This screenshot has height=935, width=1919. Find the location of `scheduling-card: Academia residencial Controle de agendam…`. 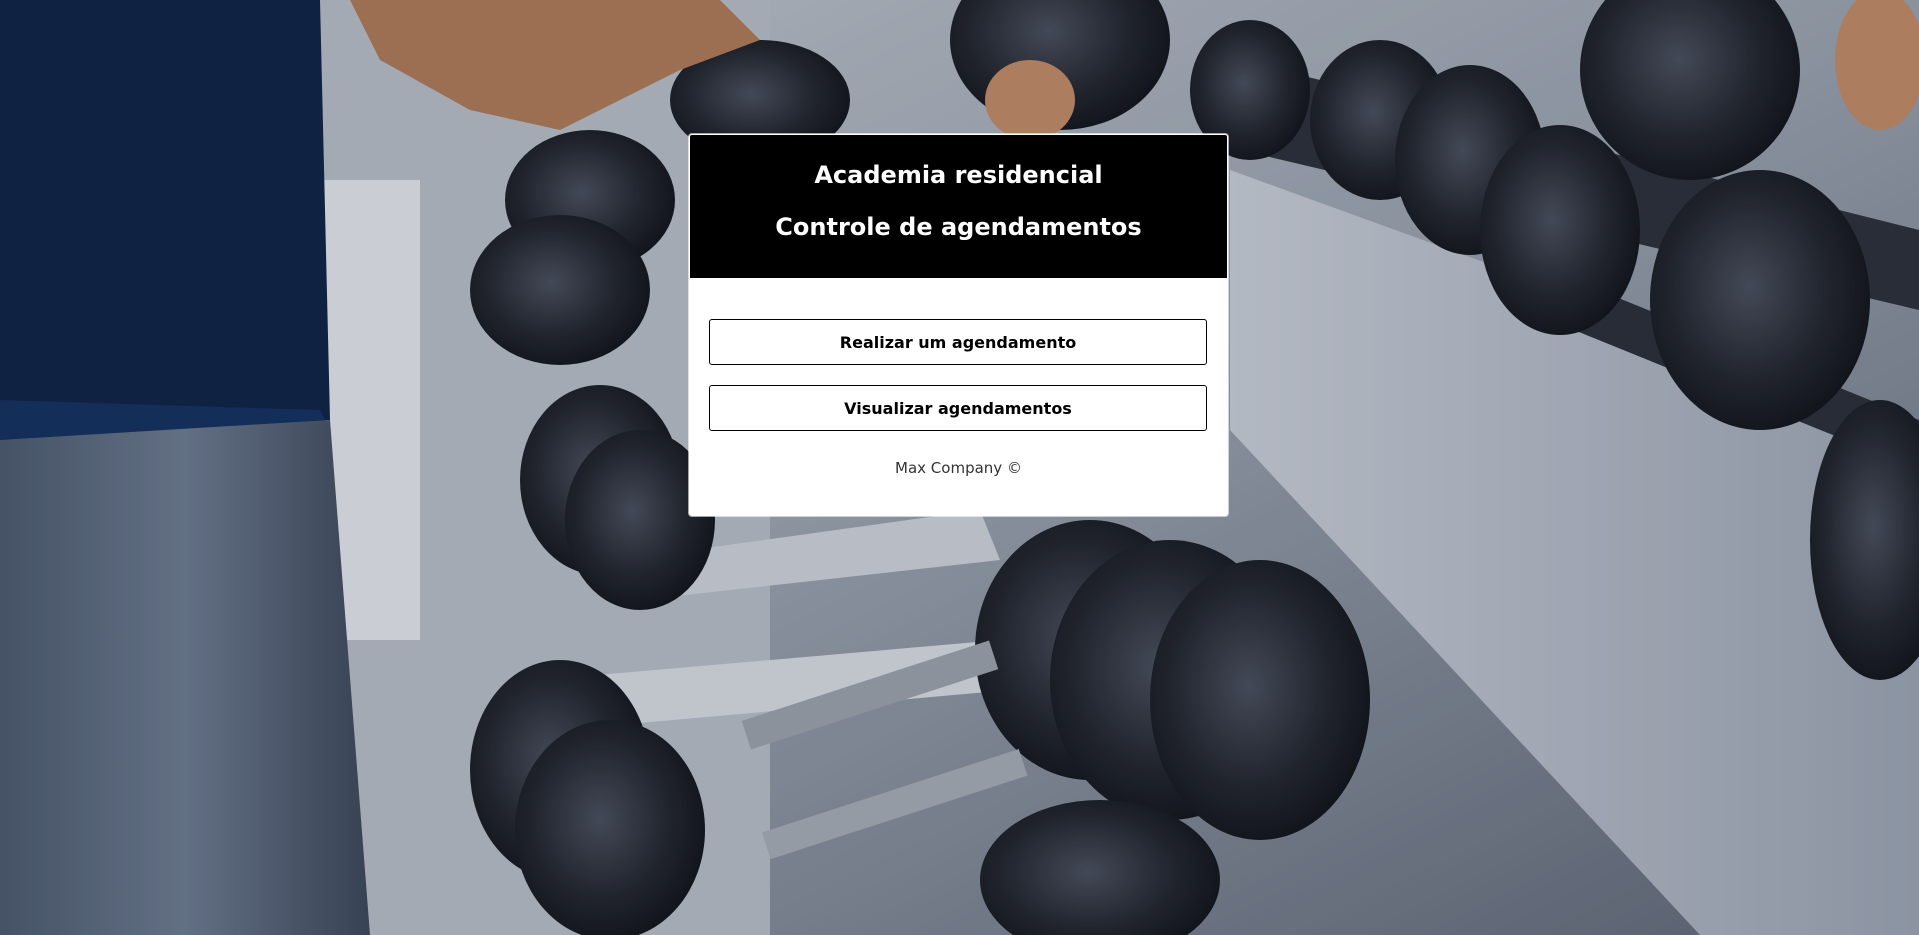

scheduling-card: Academia residencial Controle de agendam… is located at coordinates (958, 325).